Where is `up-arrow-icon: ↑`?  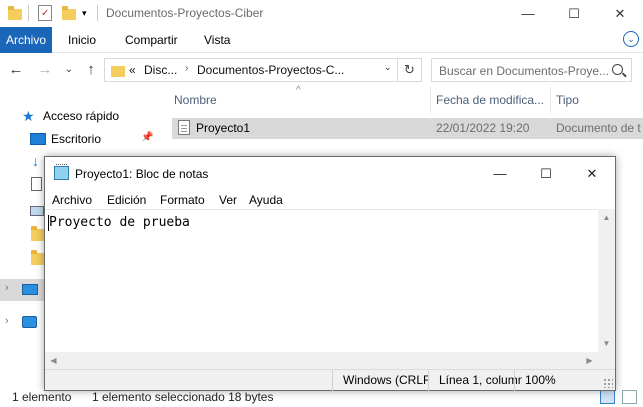 up-arrow-icon: ↑ is located at coordinates (91, 70).